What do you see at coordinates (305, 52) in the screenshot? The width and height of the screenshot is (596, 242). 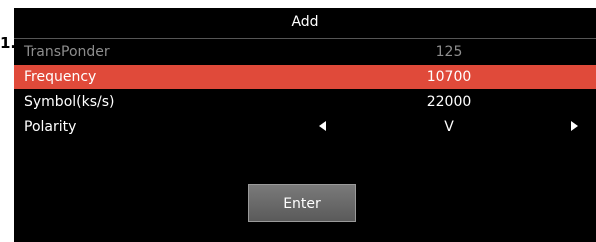 I see `transponder-row: TransPonder 125` at bounding box center [305, 52].